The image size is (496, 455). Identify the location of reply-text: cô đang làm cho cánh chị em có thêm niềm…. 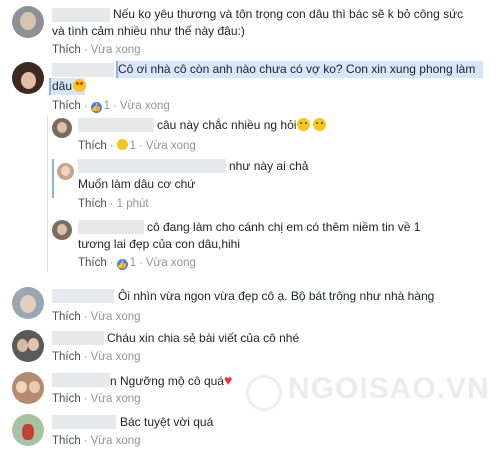
(284, 227).